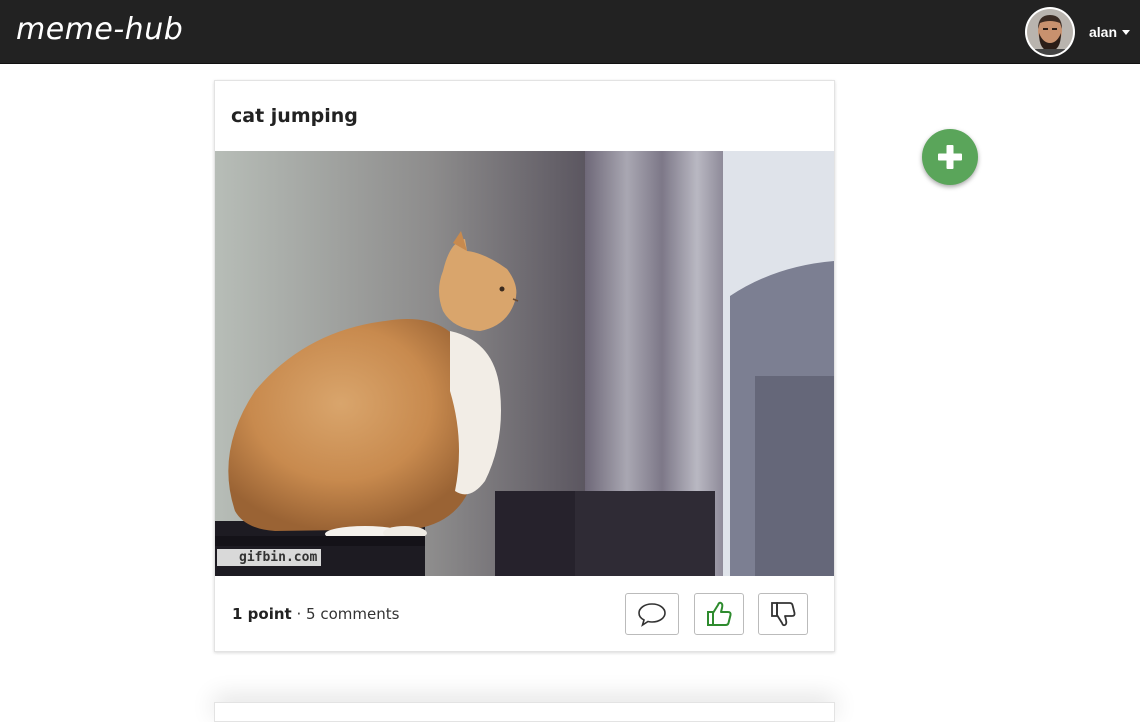 Image resolution: width=1140 pixels, height=722 pixels. I want to click on top-navbar: meme-hub alan, so click(570, 32).